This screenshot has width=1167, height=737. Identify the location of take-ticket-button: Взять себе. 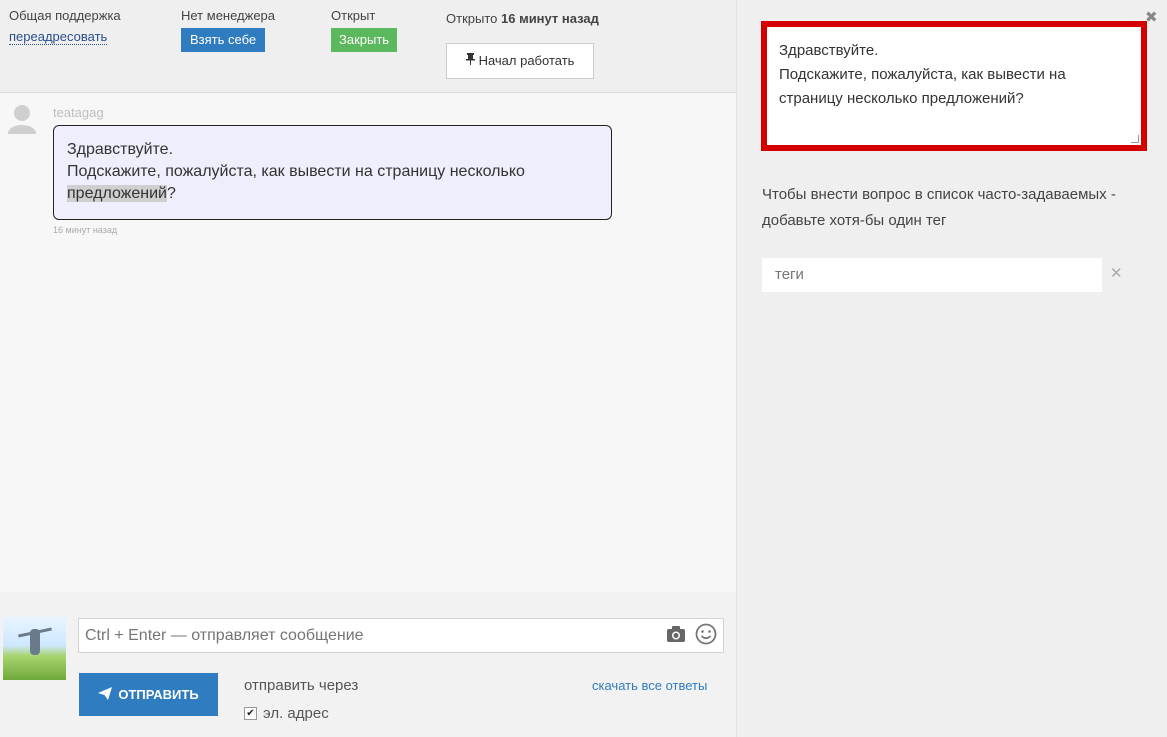
(223, 40).